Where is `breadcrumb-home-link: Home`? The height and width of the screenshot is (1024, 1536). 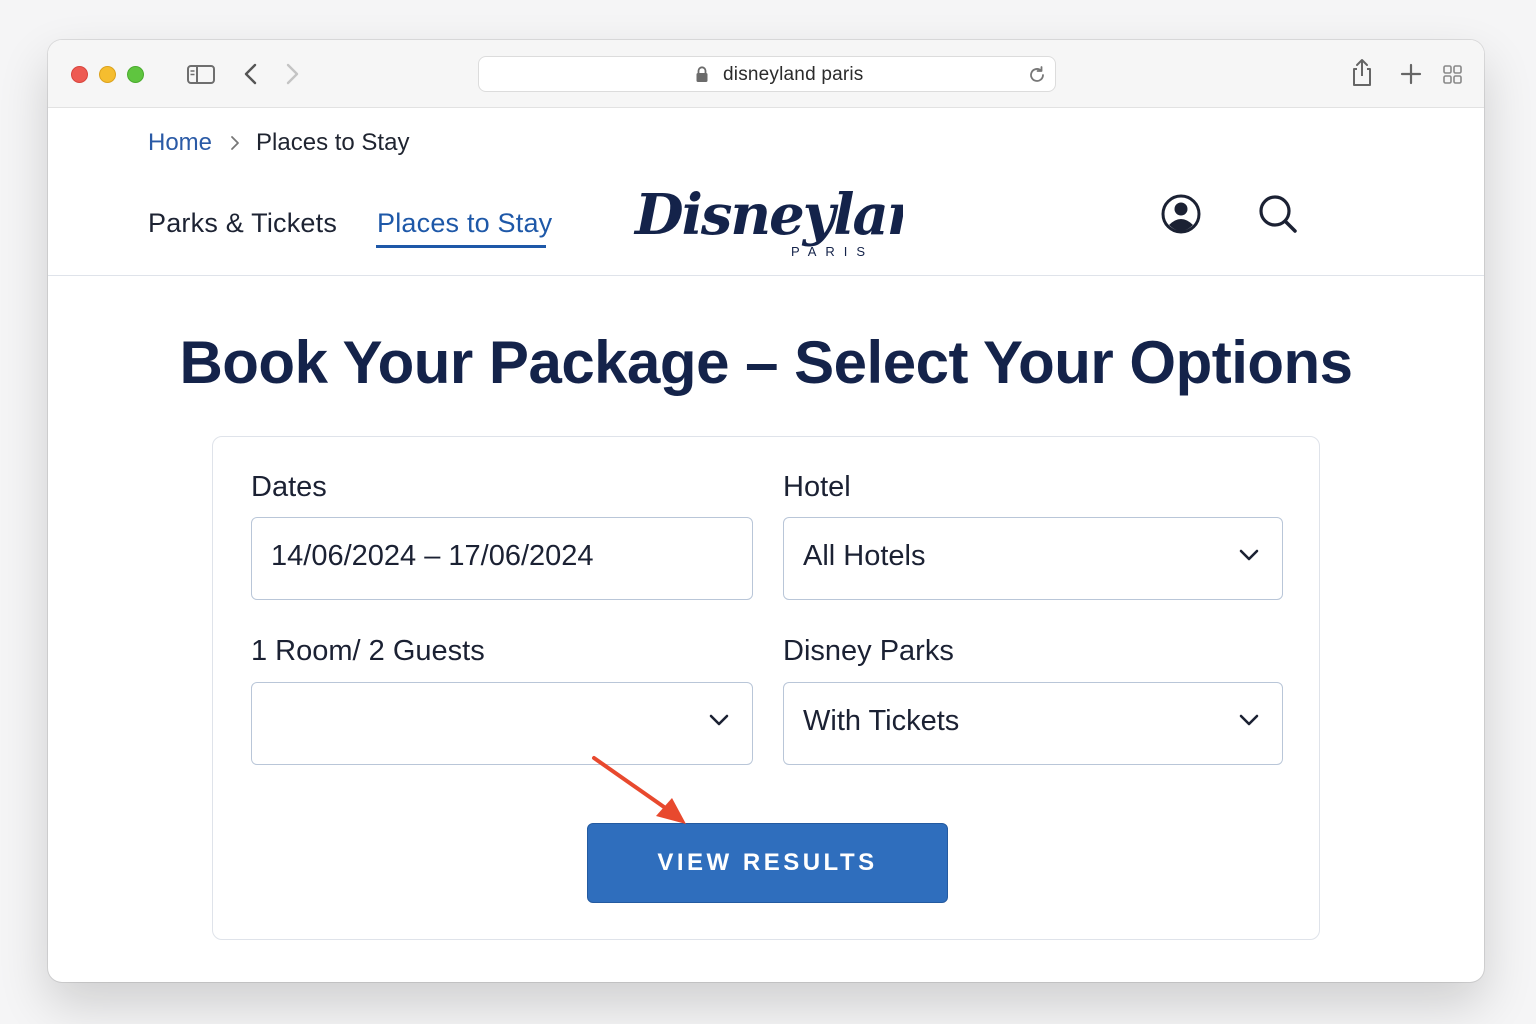 breadcrumb-home-link: Home is located at coordinates (180, 143).